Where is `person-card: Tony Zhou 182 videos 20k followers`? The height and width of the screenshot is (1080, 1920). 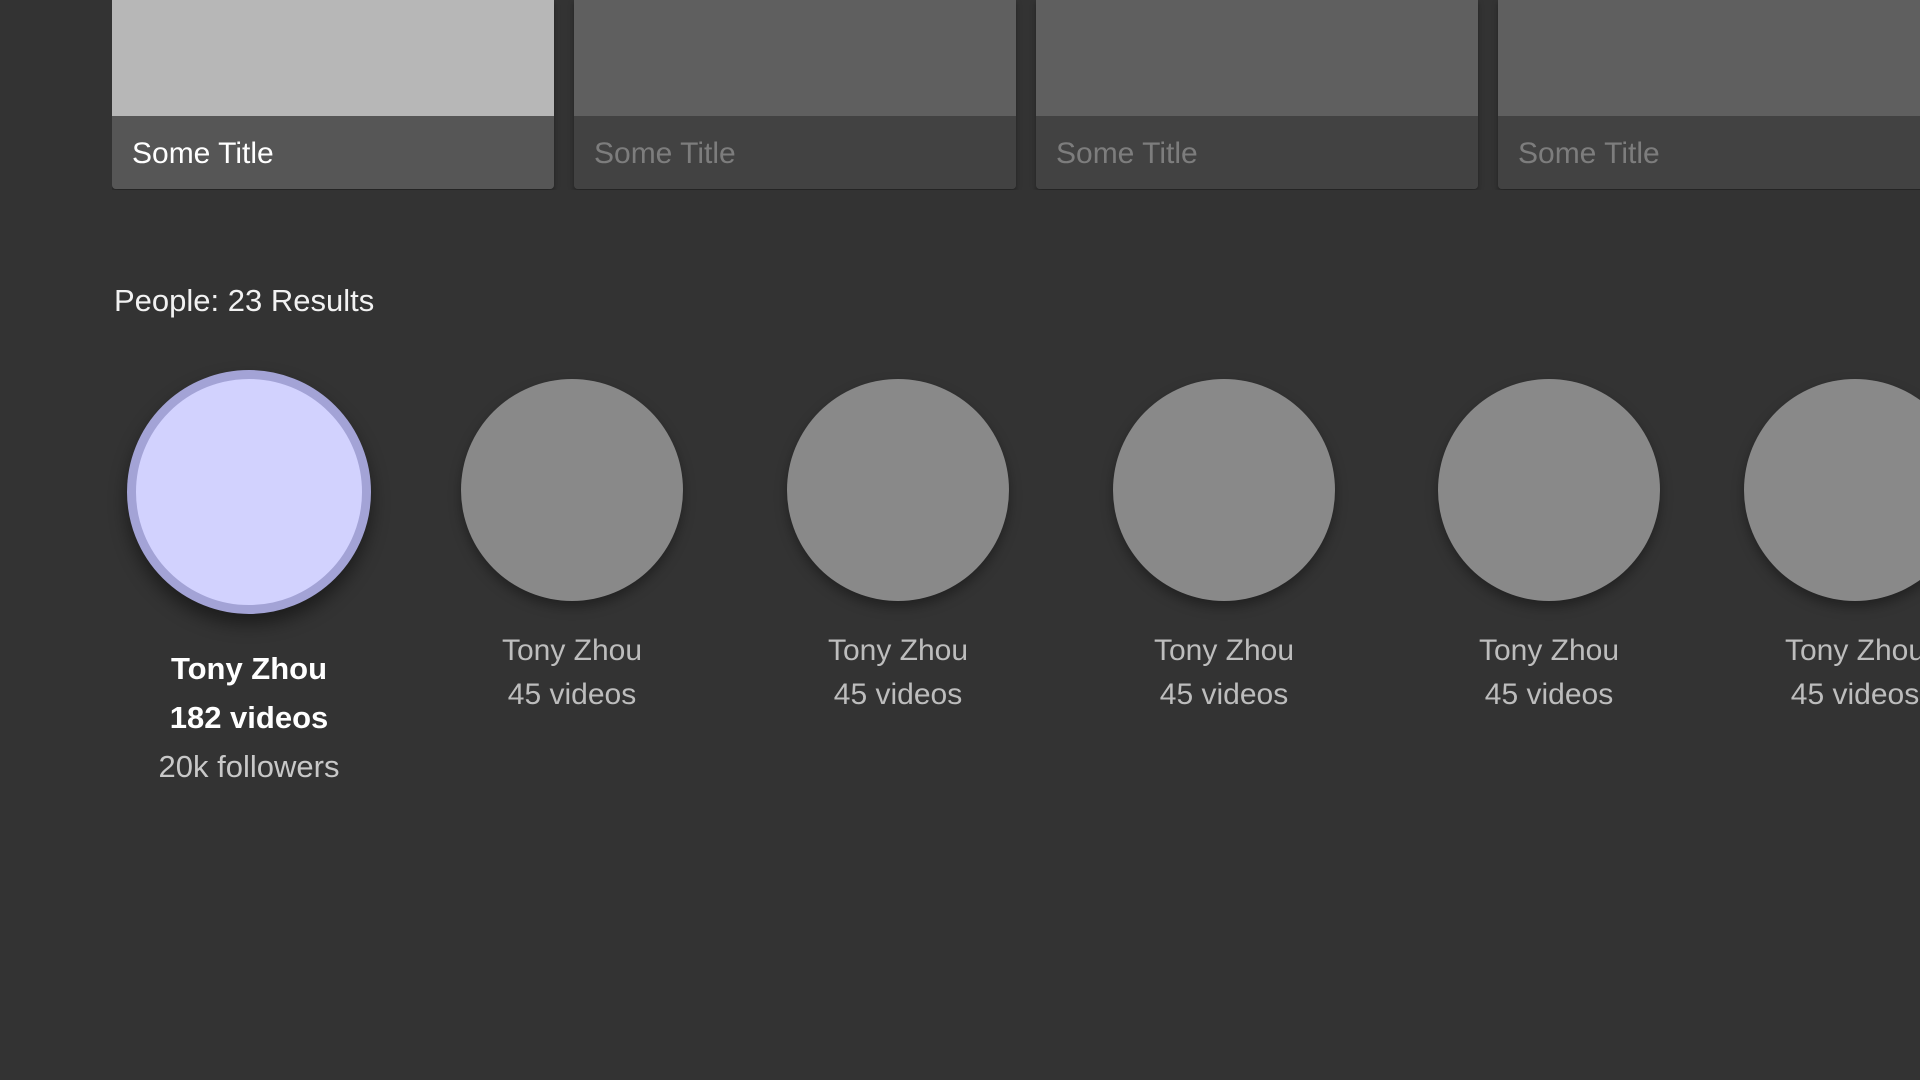 person-card: Tony Zhou 182 videos 20k followers is located at coordinates (249, 590).